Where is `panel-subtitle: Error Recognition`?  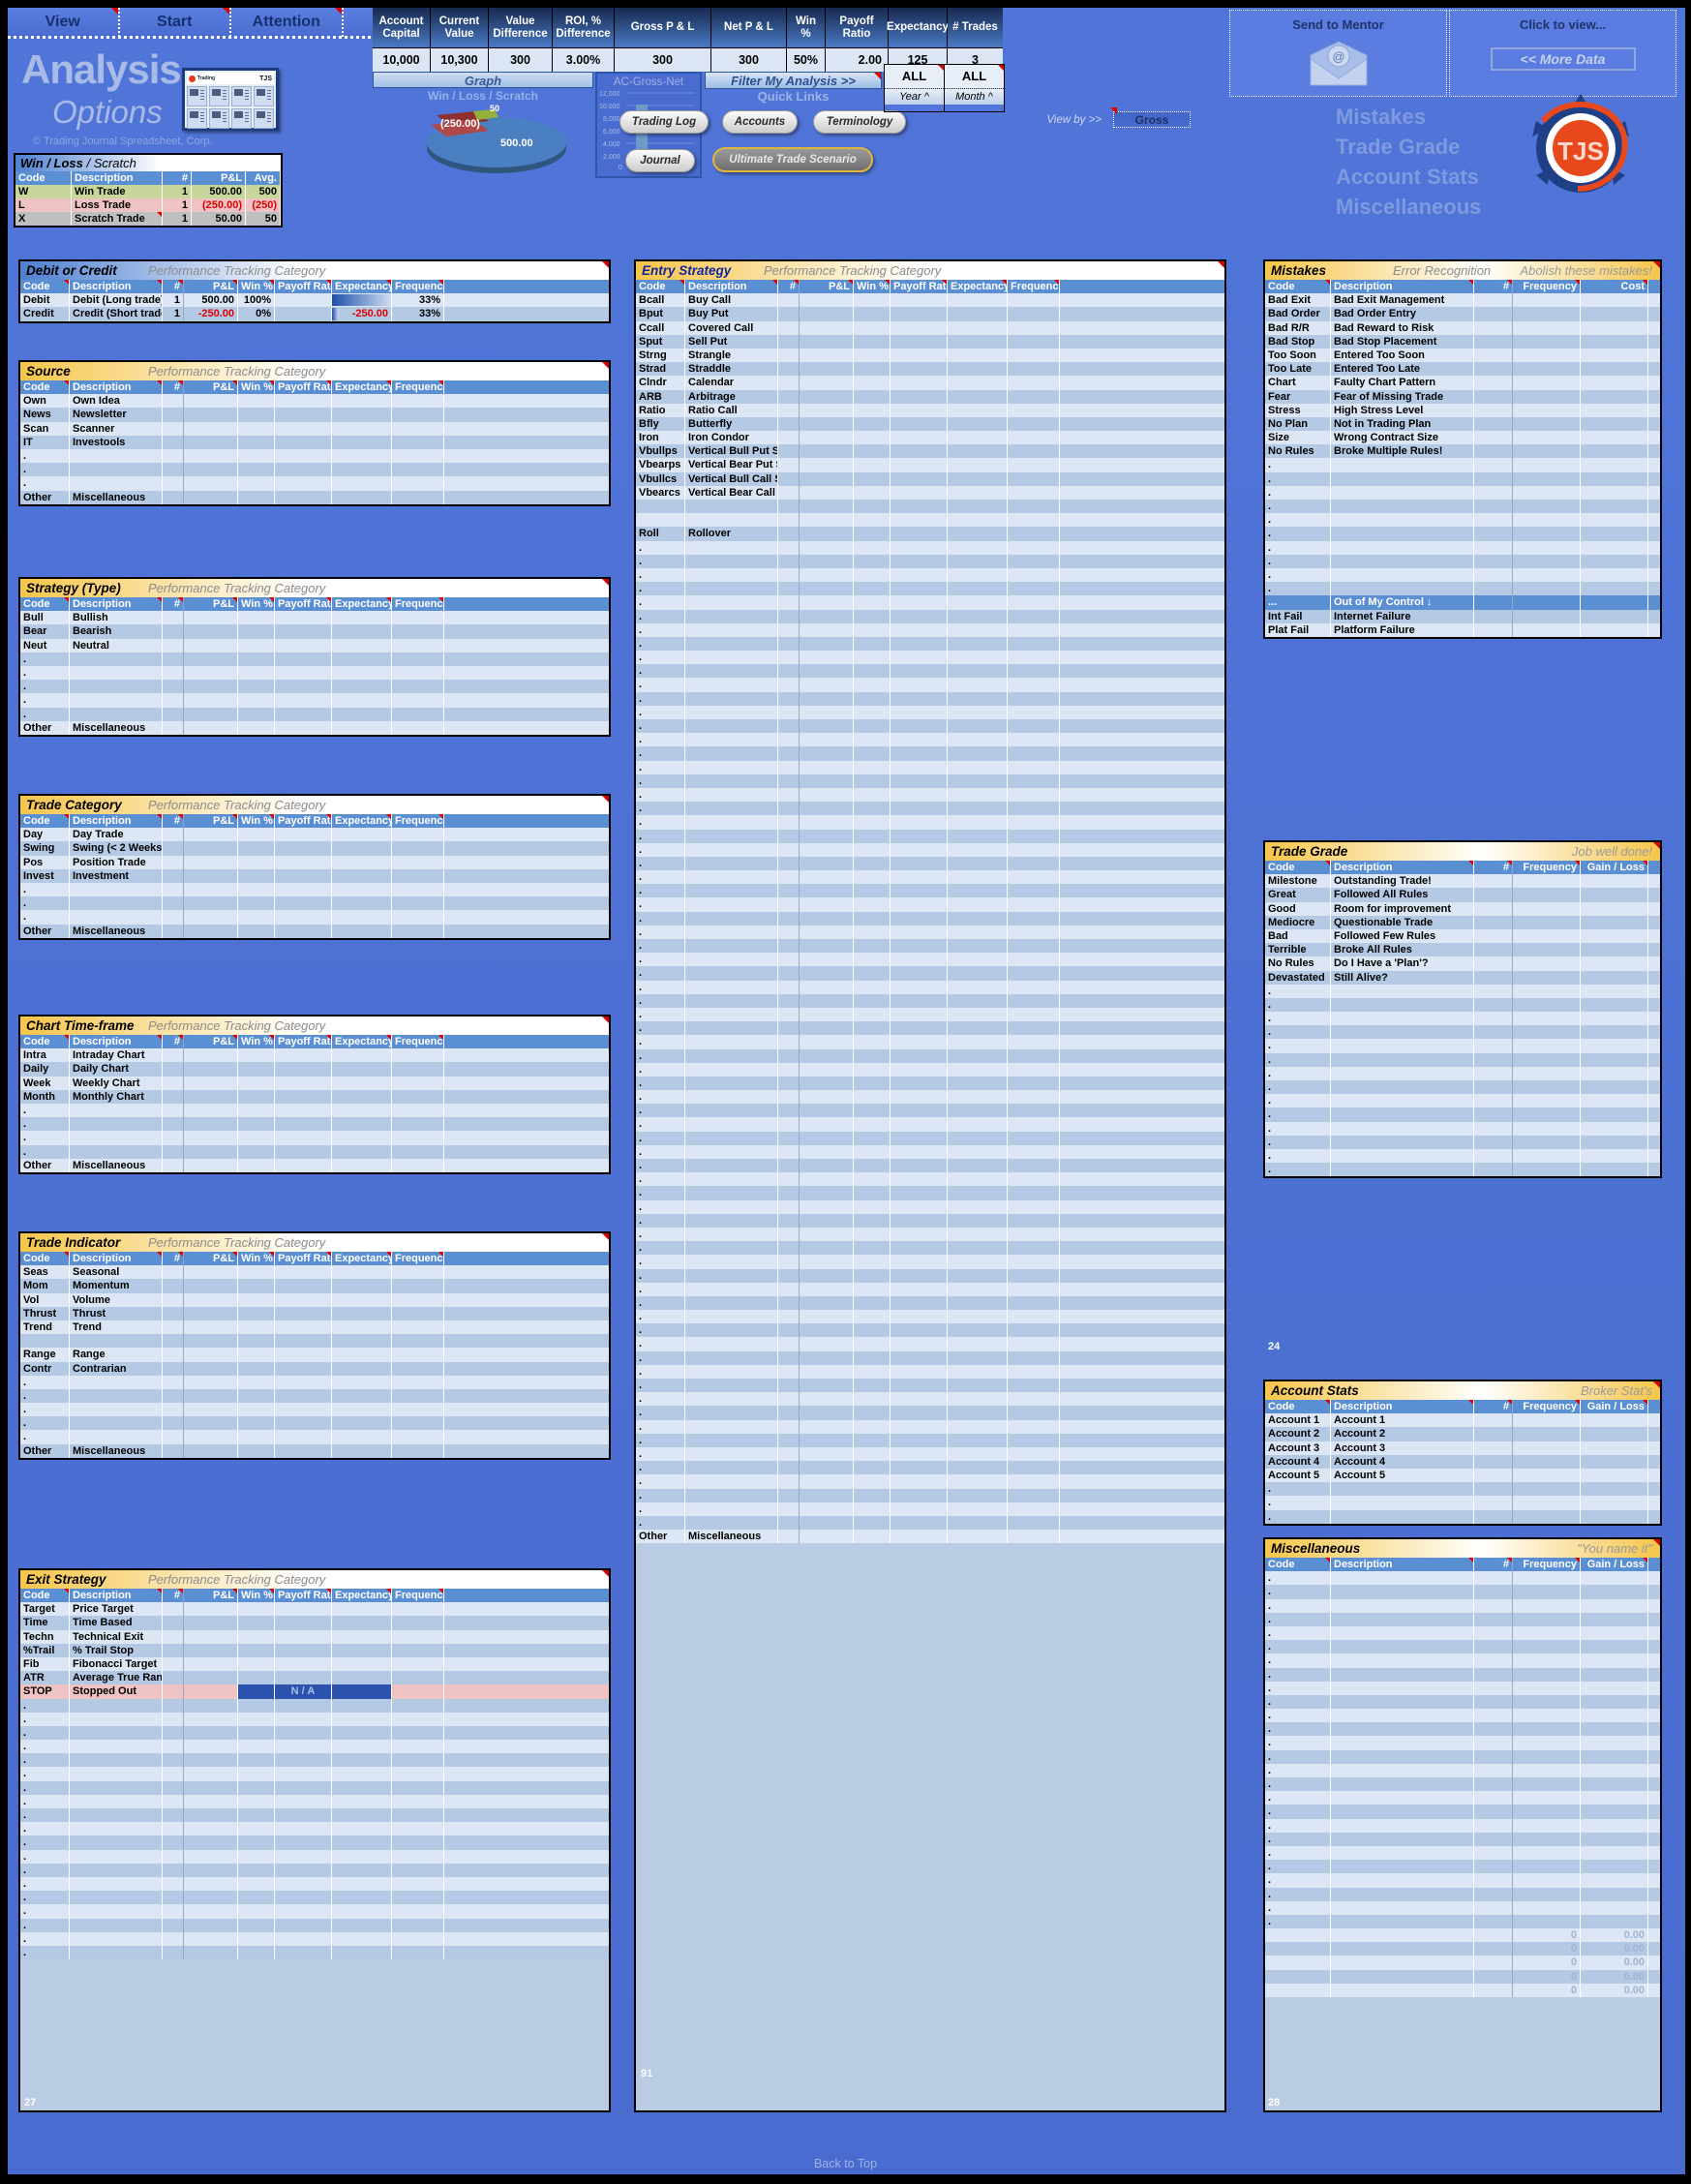
panel-subtitle: Error Recognition is located at coordinates (1442, 270).